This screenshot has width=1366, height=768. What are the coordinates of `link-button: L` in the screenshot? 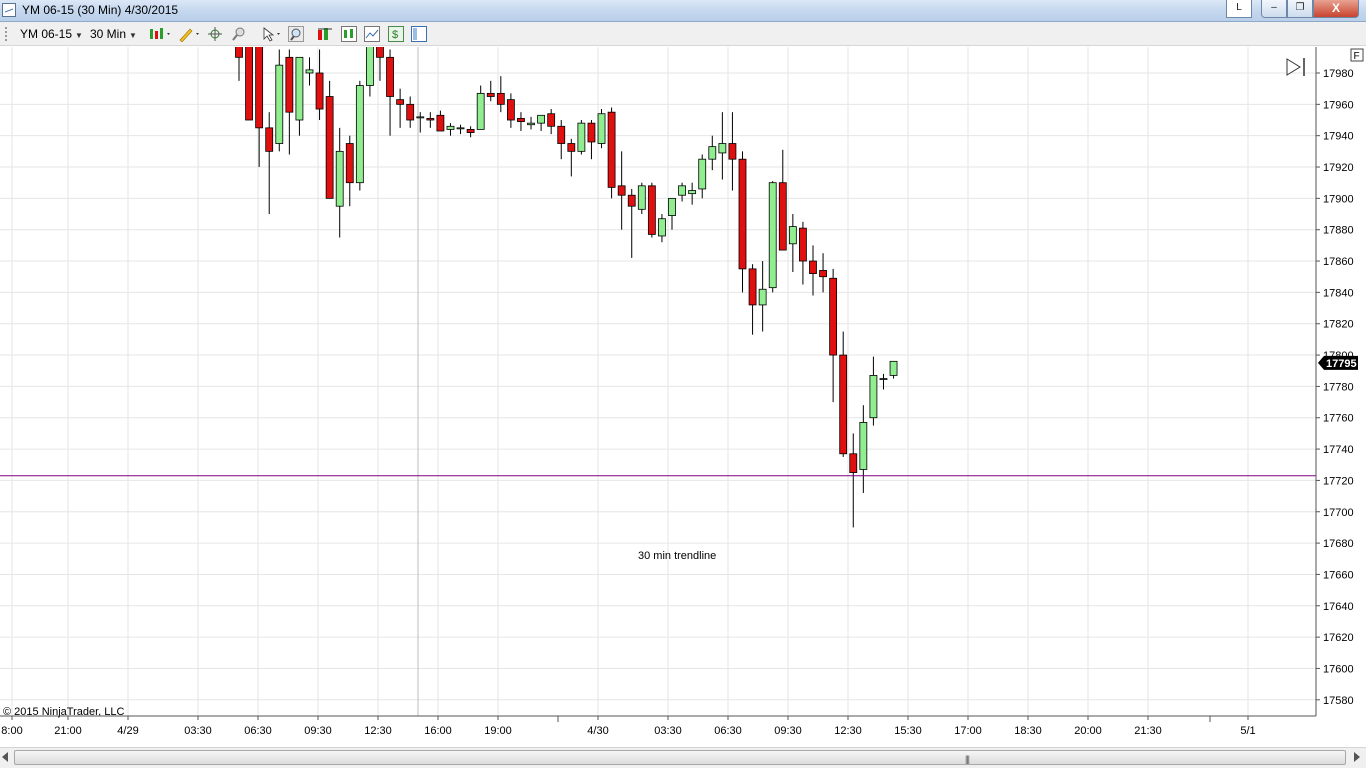 It's located at (1239, 9).